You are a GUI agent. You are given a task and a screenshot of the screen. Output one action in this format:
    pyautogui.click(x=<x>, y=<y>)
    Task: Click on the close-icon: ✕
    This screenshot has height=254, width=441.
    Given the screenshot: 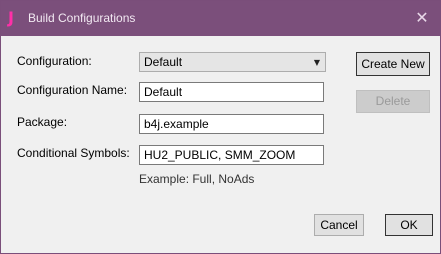 What is the action you would take?
    pyautogui.click(x=422, y=18)
    